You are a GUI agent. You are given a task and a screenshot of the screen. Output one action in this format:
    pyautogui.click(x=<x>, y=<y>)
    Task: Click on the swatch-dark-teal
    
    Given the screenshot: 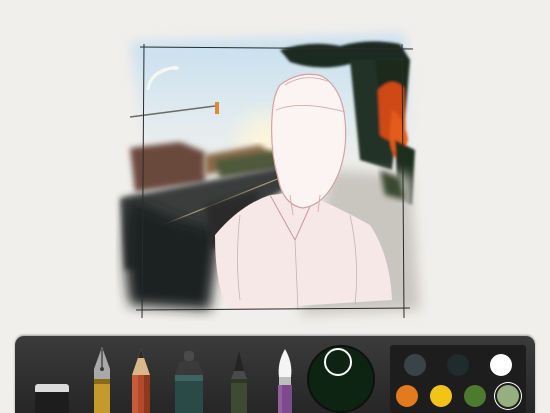 What is the action you would take?
    pyautogui.click(x=458, y=365)
    